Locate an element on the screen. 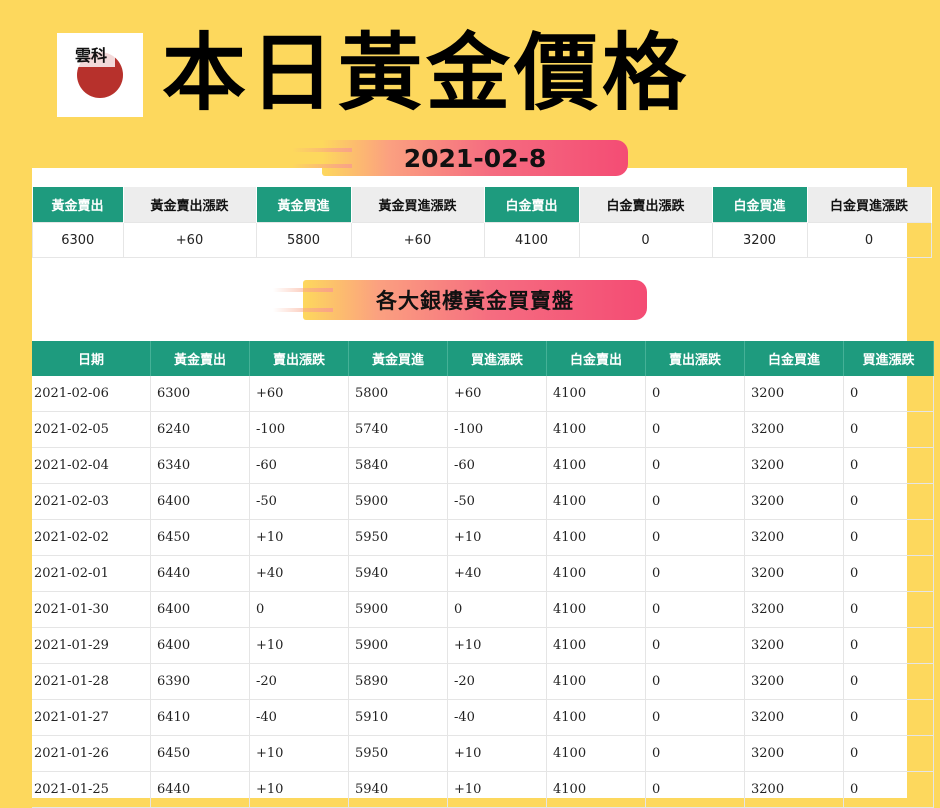 The height and width of the screenshot is (808, 940). table-row: 2021-02-01 6440 +40 5940 +40 4100 0 3200 0 is located at coordinates (483, 573).